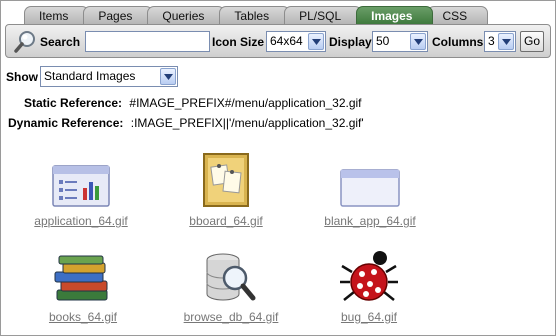 This screenshot has width=556, height=336. Describe the element at coordinates (532, 41) in the screenshot. I see `go-button: Go` at that location.